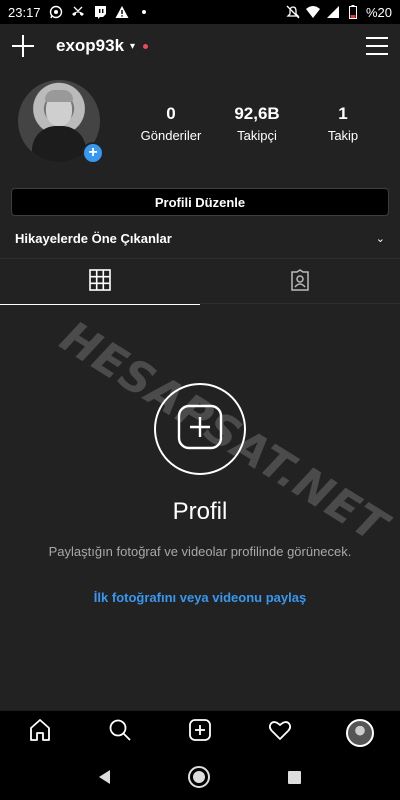 Image resolution: width=400 pixels, height=800 pixels. What do you see at coordinates (122, 12) in the screenshot?
I see `warning-icon` at bounding box center [122, 12].